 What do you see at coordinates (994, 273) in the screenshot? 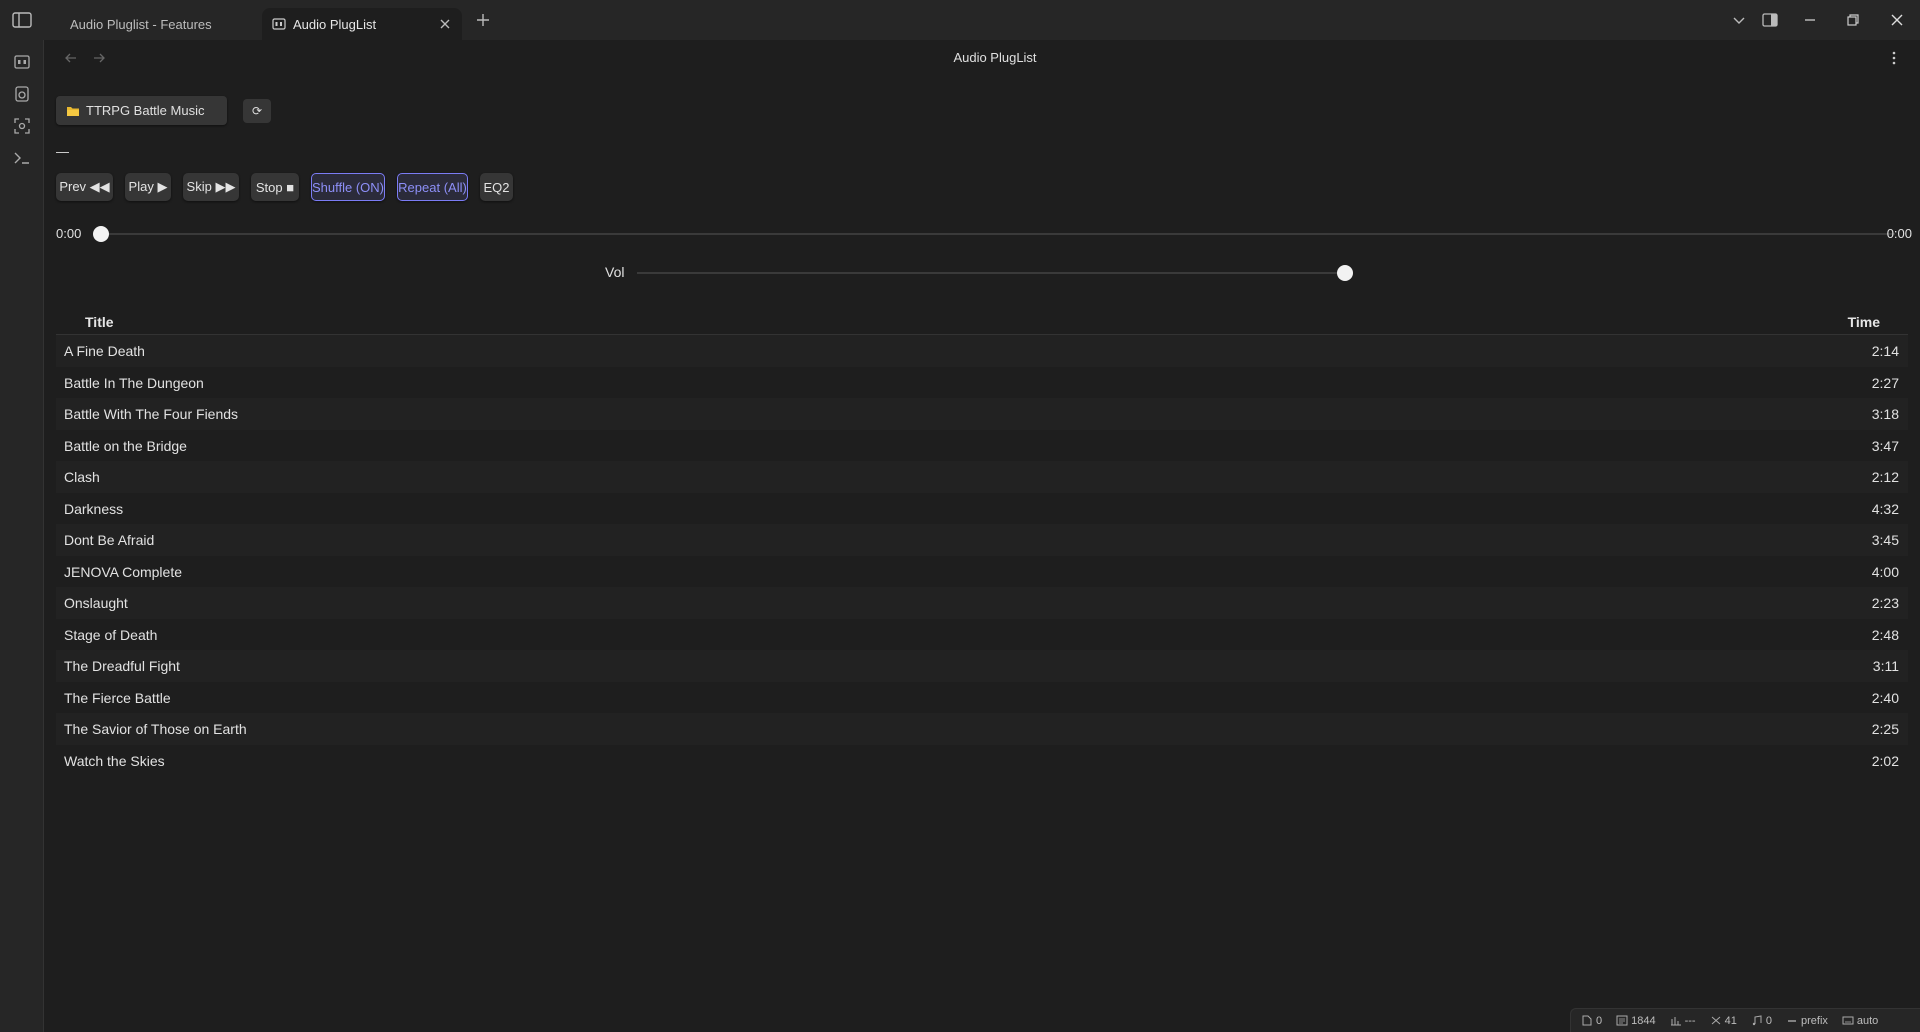
I see `volume-slider` at bounding box center [994, 273].